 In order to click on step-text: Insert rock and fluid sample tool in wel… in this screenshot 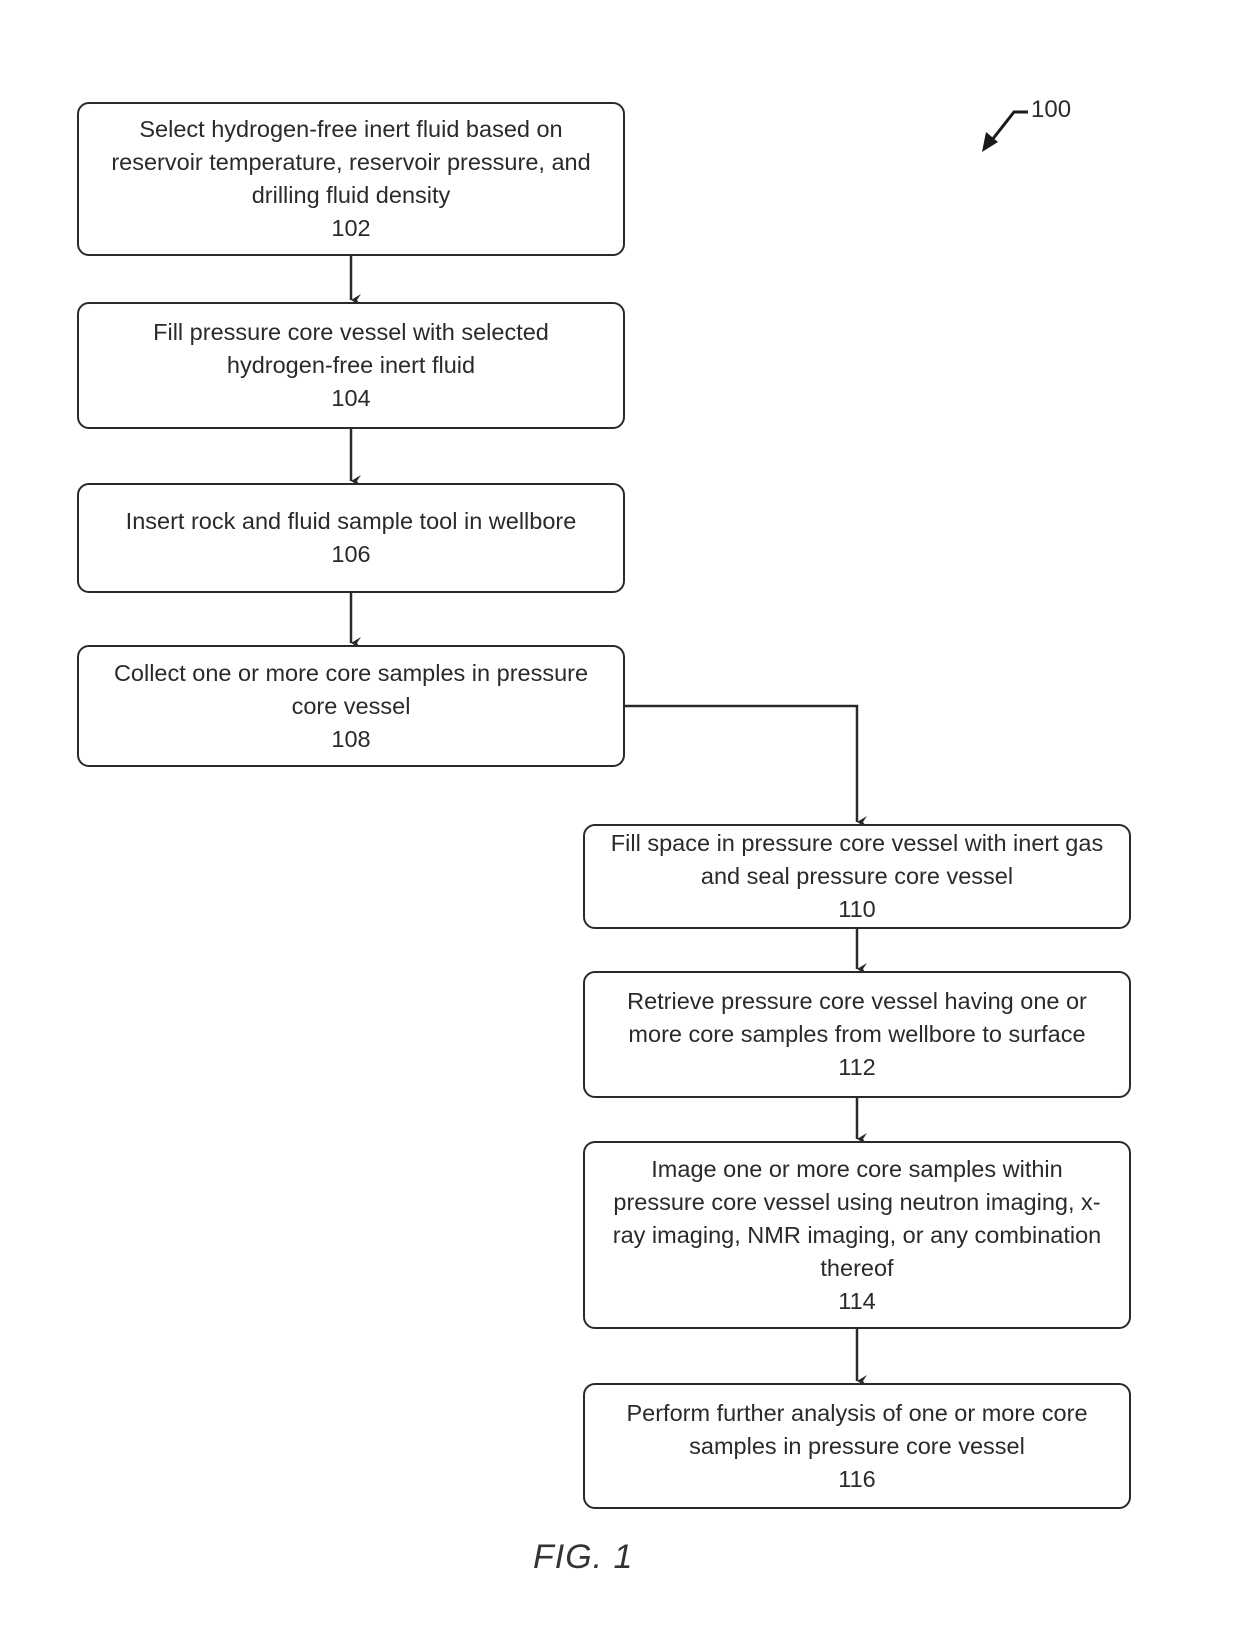, I will do `click(351, 521)`.